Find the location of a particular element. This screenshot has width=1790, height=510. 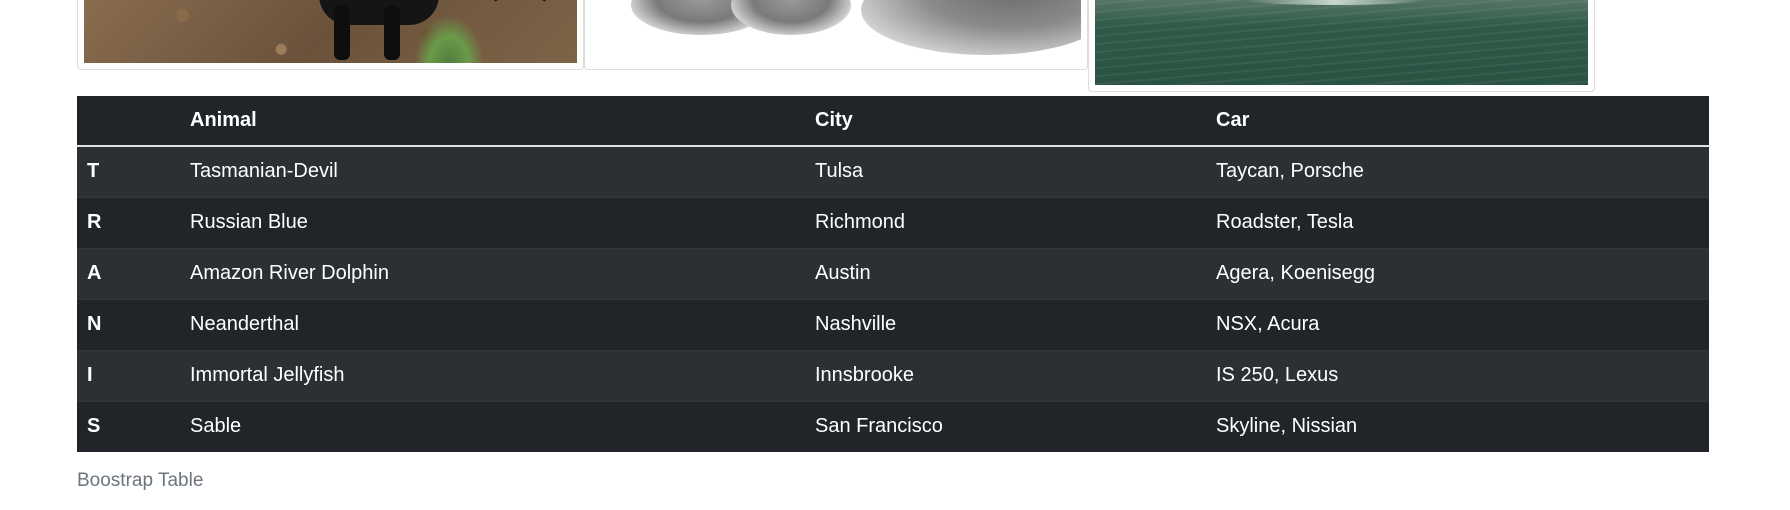

row-city: Richmond is located at coordinates (860, 222).